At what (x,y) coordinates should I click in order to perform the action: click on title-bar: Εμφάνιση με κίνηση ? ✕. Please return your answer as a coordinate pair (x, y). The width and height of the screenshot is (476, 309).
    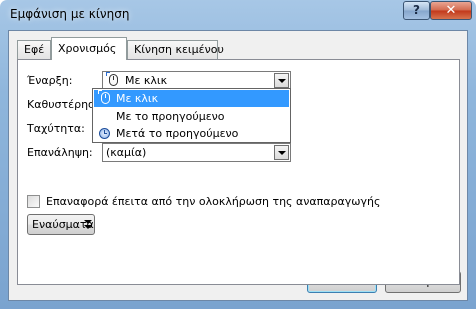
    Looking at the image, I should click on (238, 14).